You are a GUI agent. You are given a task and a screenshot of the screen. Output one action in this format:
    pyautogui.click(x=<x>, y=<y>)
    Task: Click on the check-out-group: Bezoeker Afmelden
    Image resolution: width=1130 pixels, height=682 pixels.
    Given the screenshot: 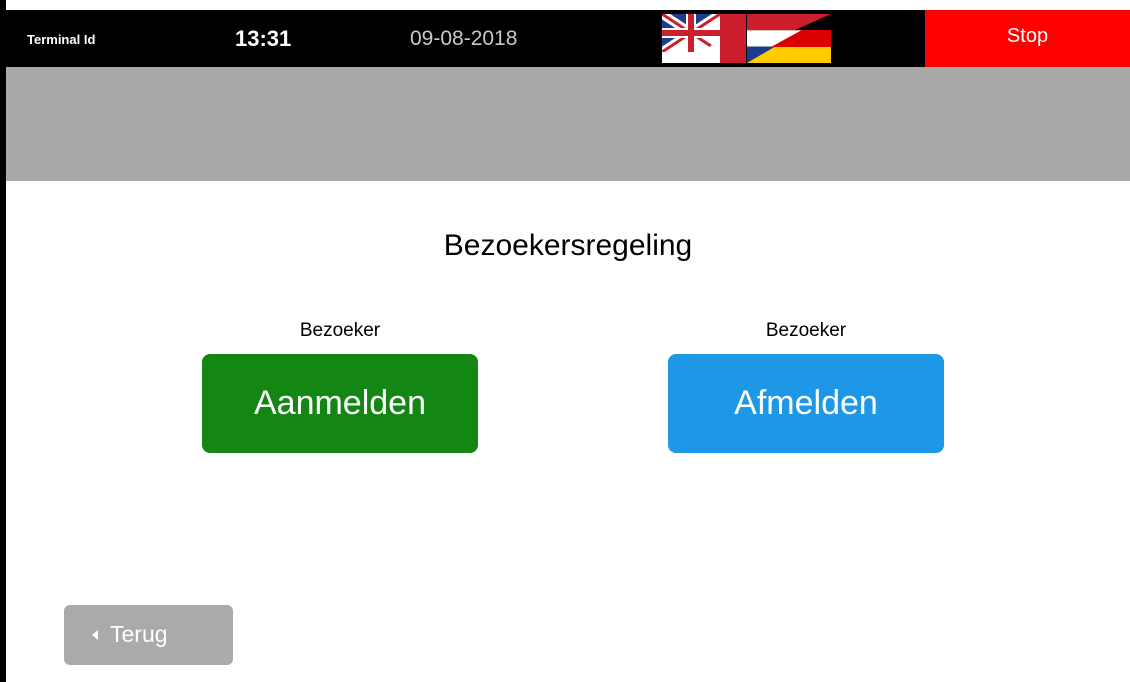 What is the action you would take?
    pyautogui.click(x=806, y=385)
    